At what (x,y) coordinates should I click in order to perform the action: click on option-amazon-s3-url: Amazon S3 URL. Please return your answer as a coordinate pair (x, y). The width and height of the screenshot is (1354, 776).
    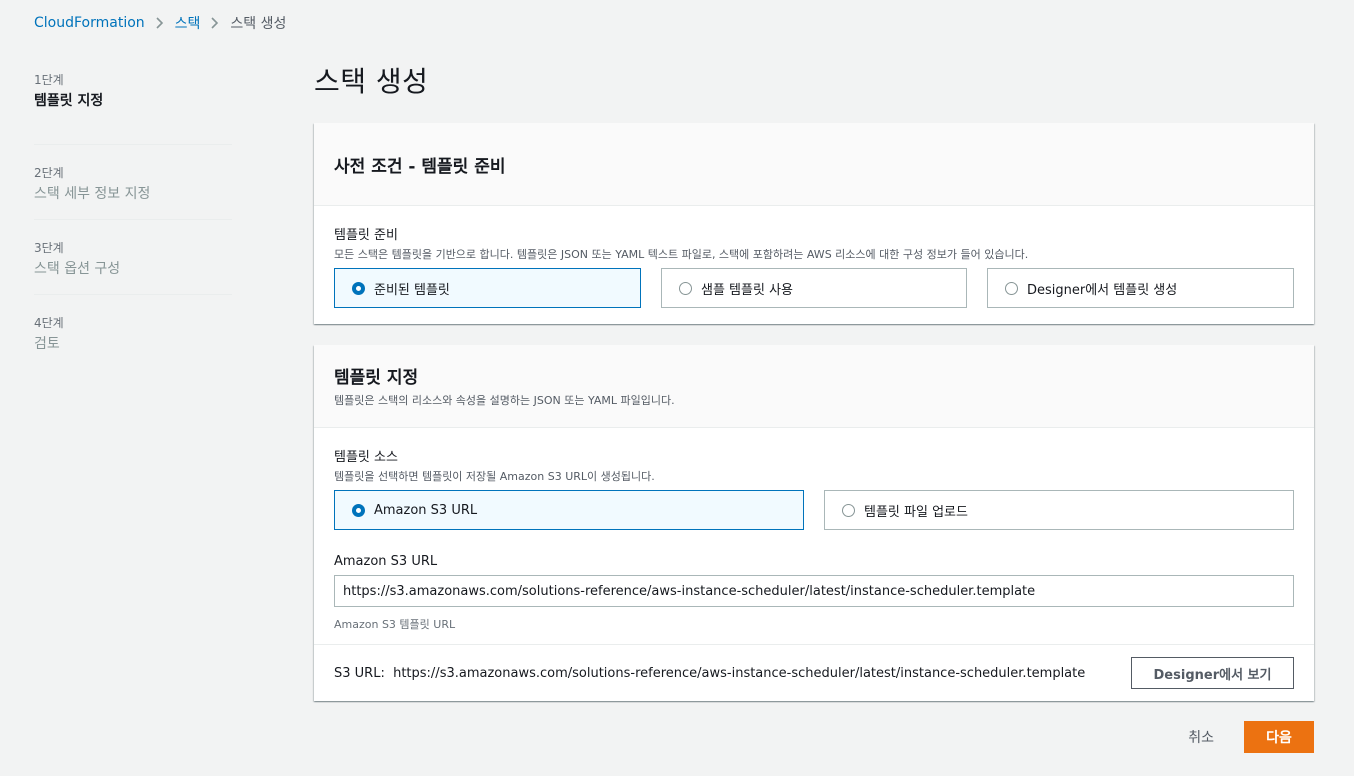
    Looking at the image, I should click on (569, 510).